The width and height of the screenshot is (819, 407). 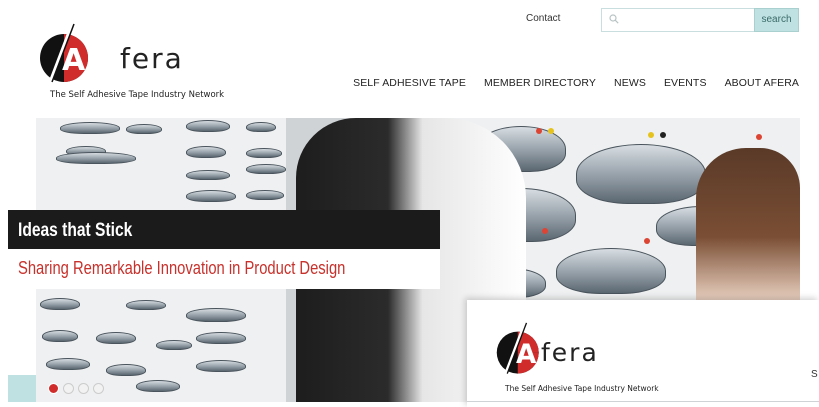 What do you see at coordinates (76, 388) in the screenshot?
I see `slide-pager` at bounding box center [76, 388].